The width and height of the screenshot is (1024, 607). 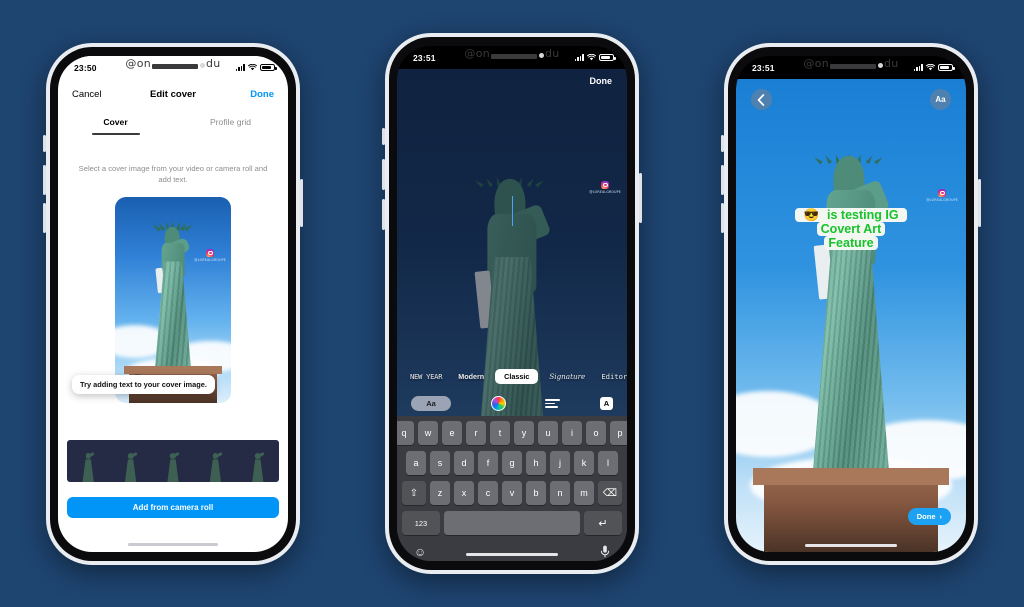 What do you see at coordinates (608, 463) in the screenshot?
I see `key-l: l` at bounding box center [608, 463].